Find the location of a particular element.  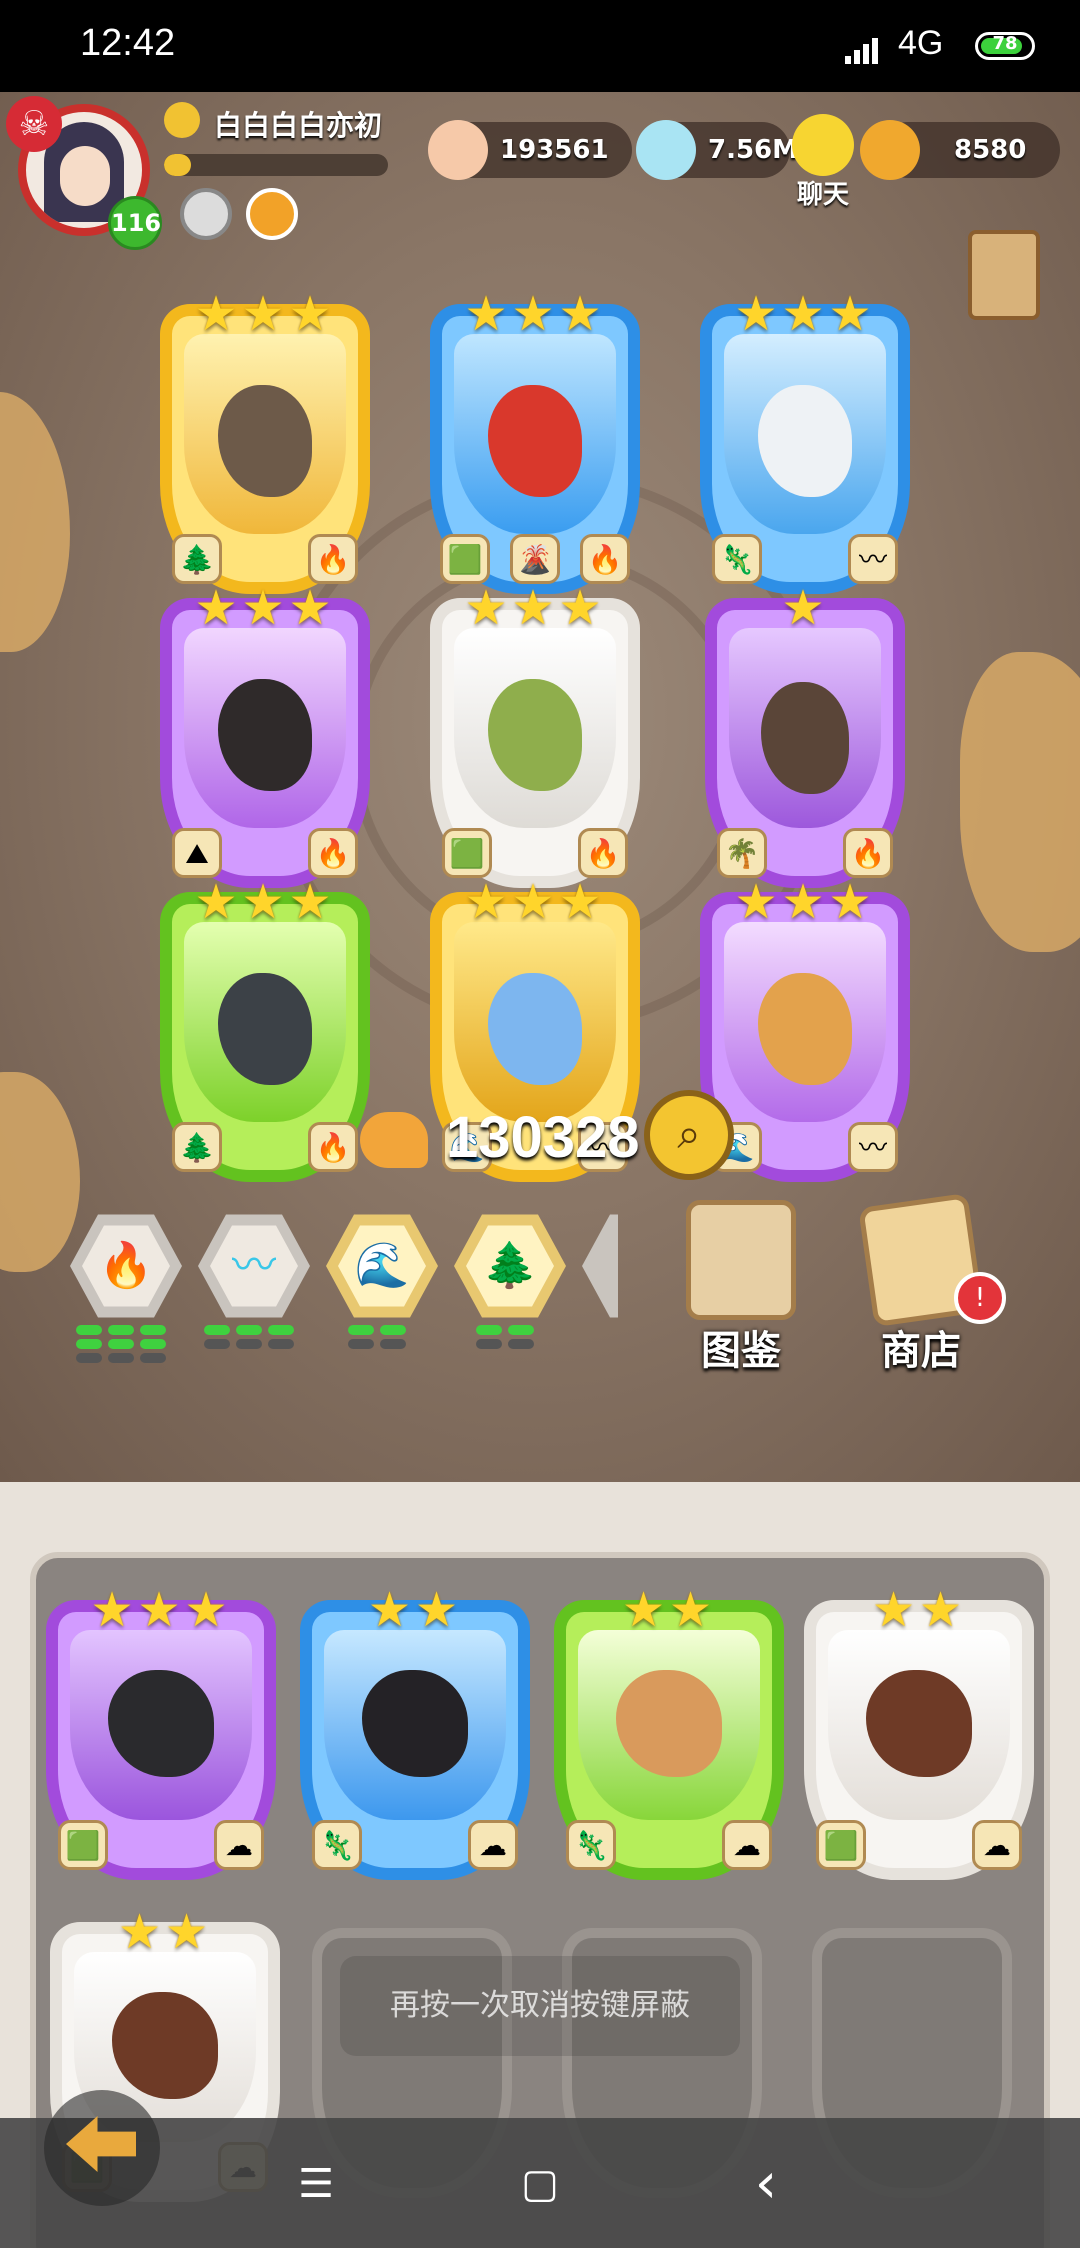

battery-icon: 78 is located at coordinates (1005, 46).